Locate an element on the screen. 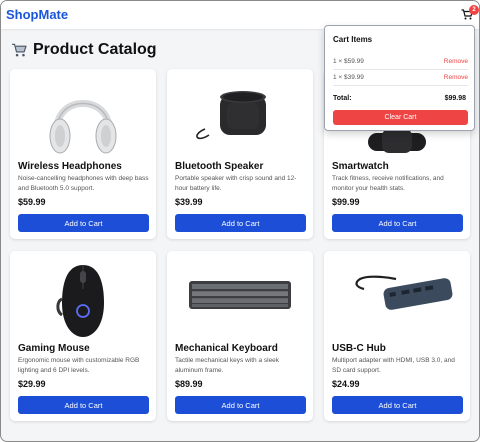 The image size is (480, 442). product-name: Smartwatch is located at coordinates (360, 166).